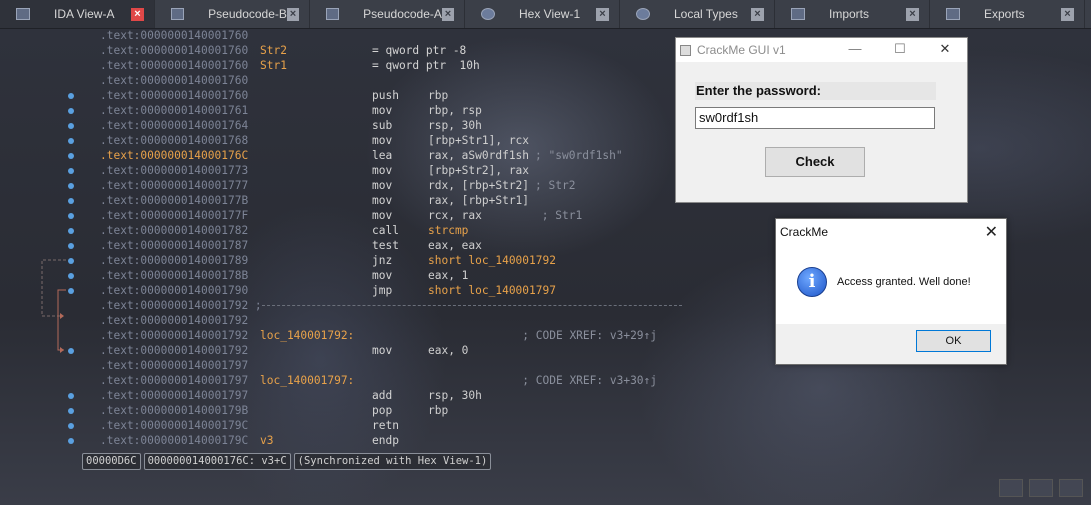  I want to click on listing-row: .text:0000000140001764 sub rsp, 30h, so click(350, 125).